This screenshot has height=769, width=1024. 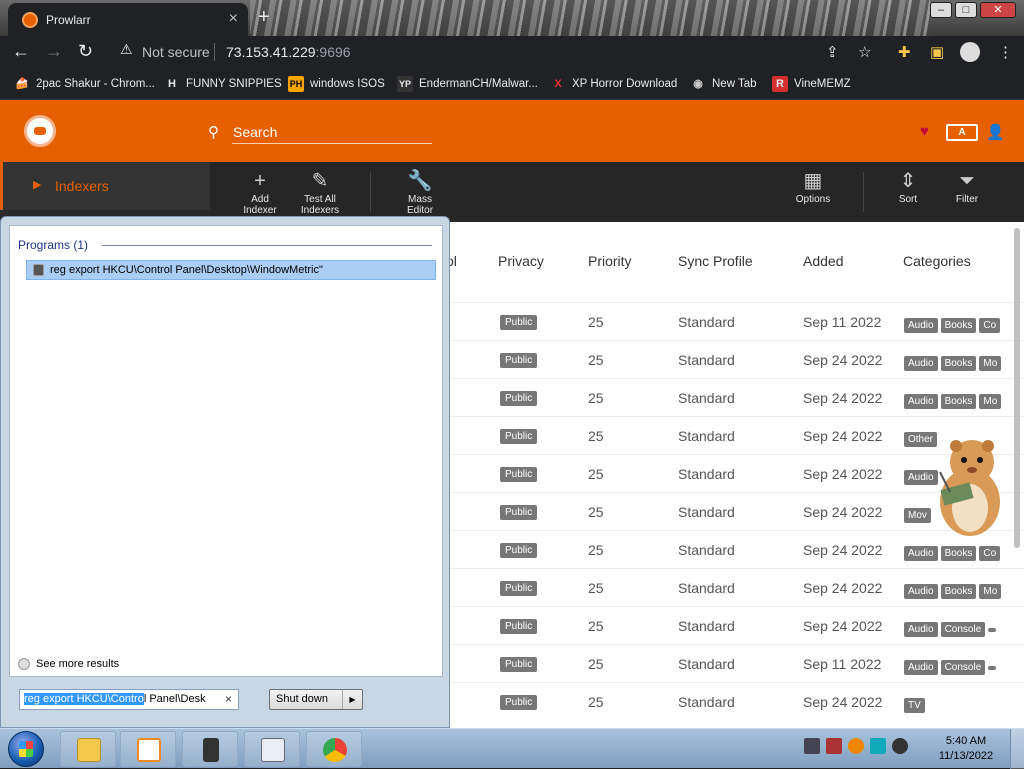 I want to click on warning-icon: ⚠, so click(x=126, y=49).